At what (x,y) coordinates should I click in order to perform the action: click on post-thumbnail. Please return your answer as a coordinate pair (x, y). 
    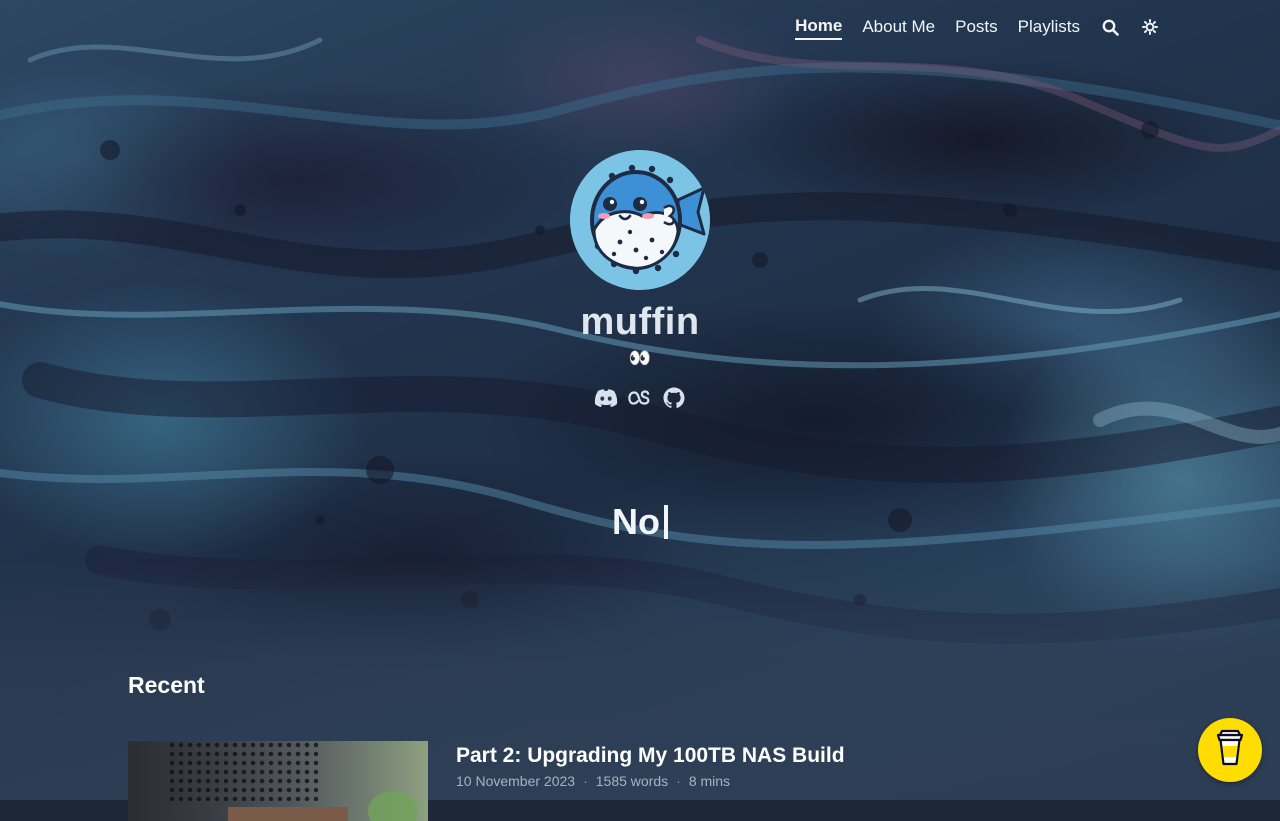
    Looking at the image, I should click on (278, 781).